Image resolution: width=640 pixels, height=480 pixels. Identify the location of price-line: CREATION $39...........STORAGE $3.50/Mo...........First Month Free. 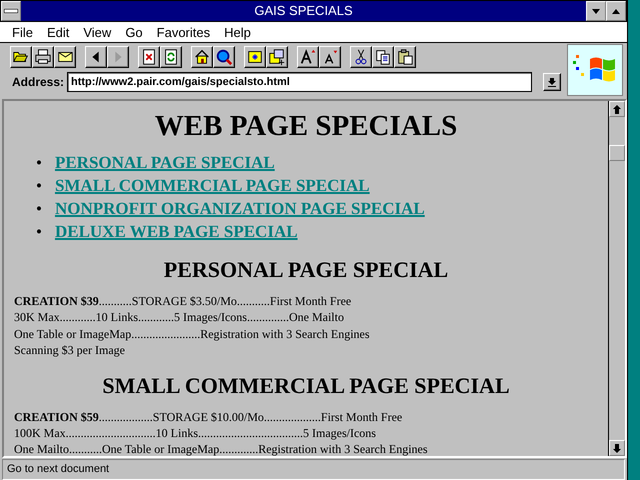
(183, 301).